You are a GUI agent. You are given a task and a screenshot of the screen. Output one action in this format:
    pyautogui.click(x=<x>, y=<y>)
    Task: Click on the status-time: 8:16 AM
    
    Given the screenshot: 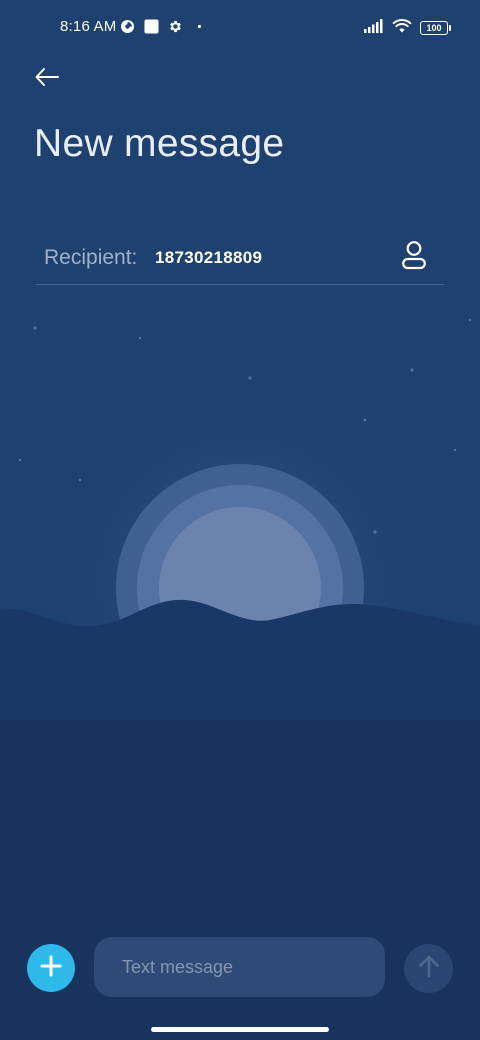 What is the action you would take?
    pyautogui.click(x=88, y=26)
    